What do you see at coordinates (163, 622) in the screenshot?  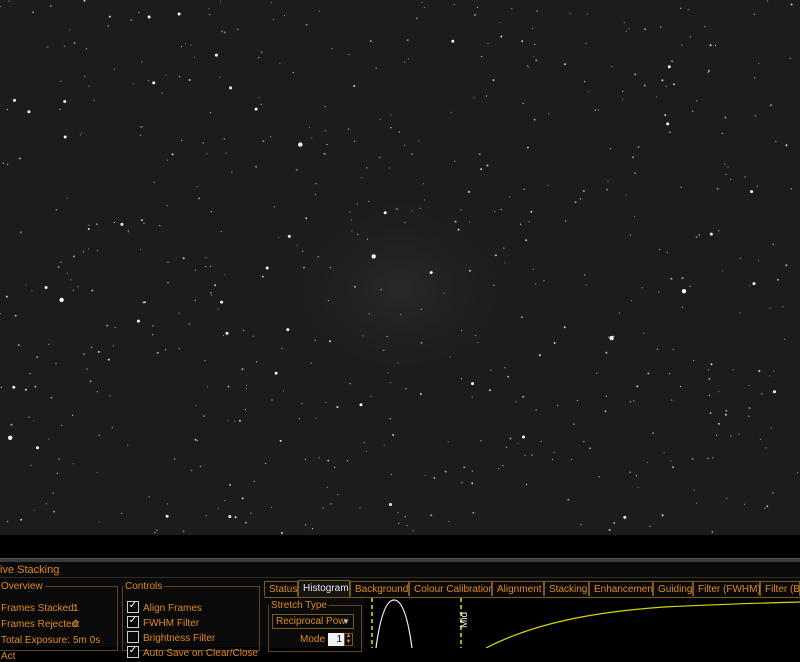 I see `fwhm-filter-checkbox: FWHM Filter` at bounding box center [163, 622].